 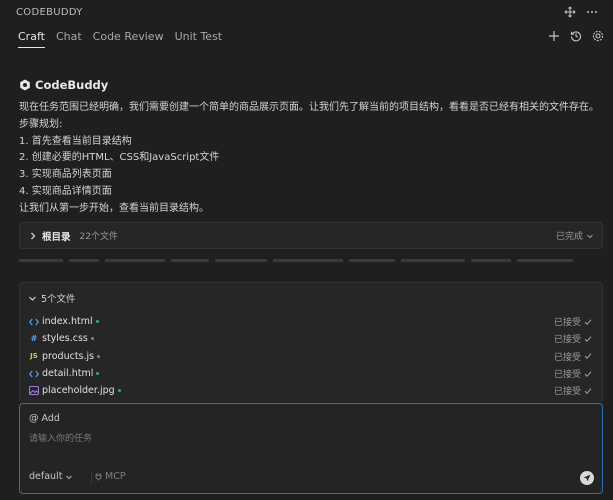 I want to click on image-icon, so click(x=34, y=391).